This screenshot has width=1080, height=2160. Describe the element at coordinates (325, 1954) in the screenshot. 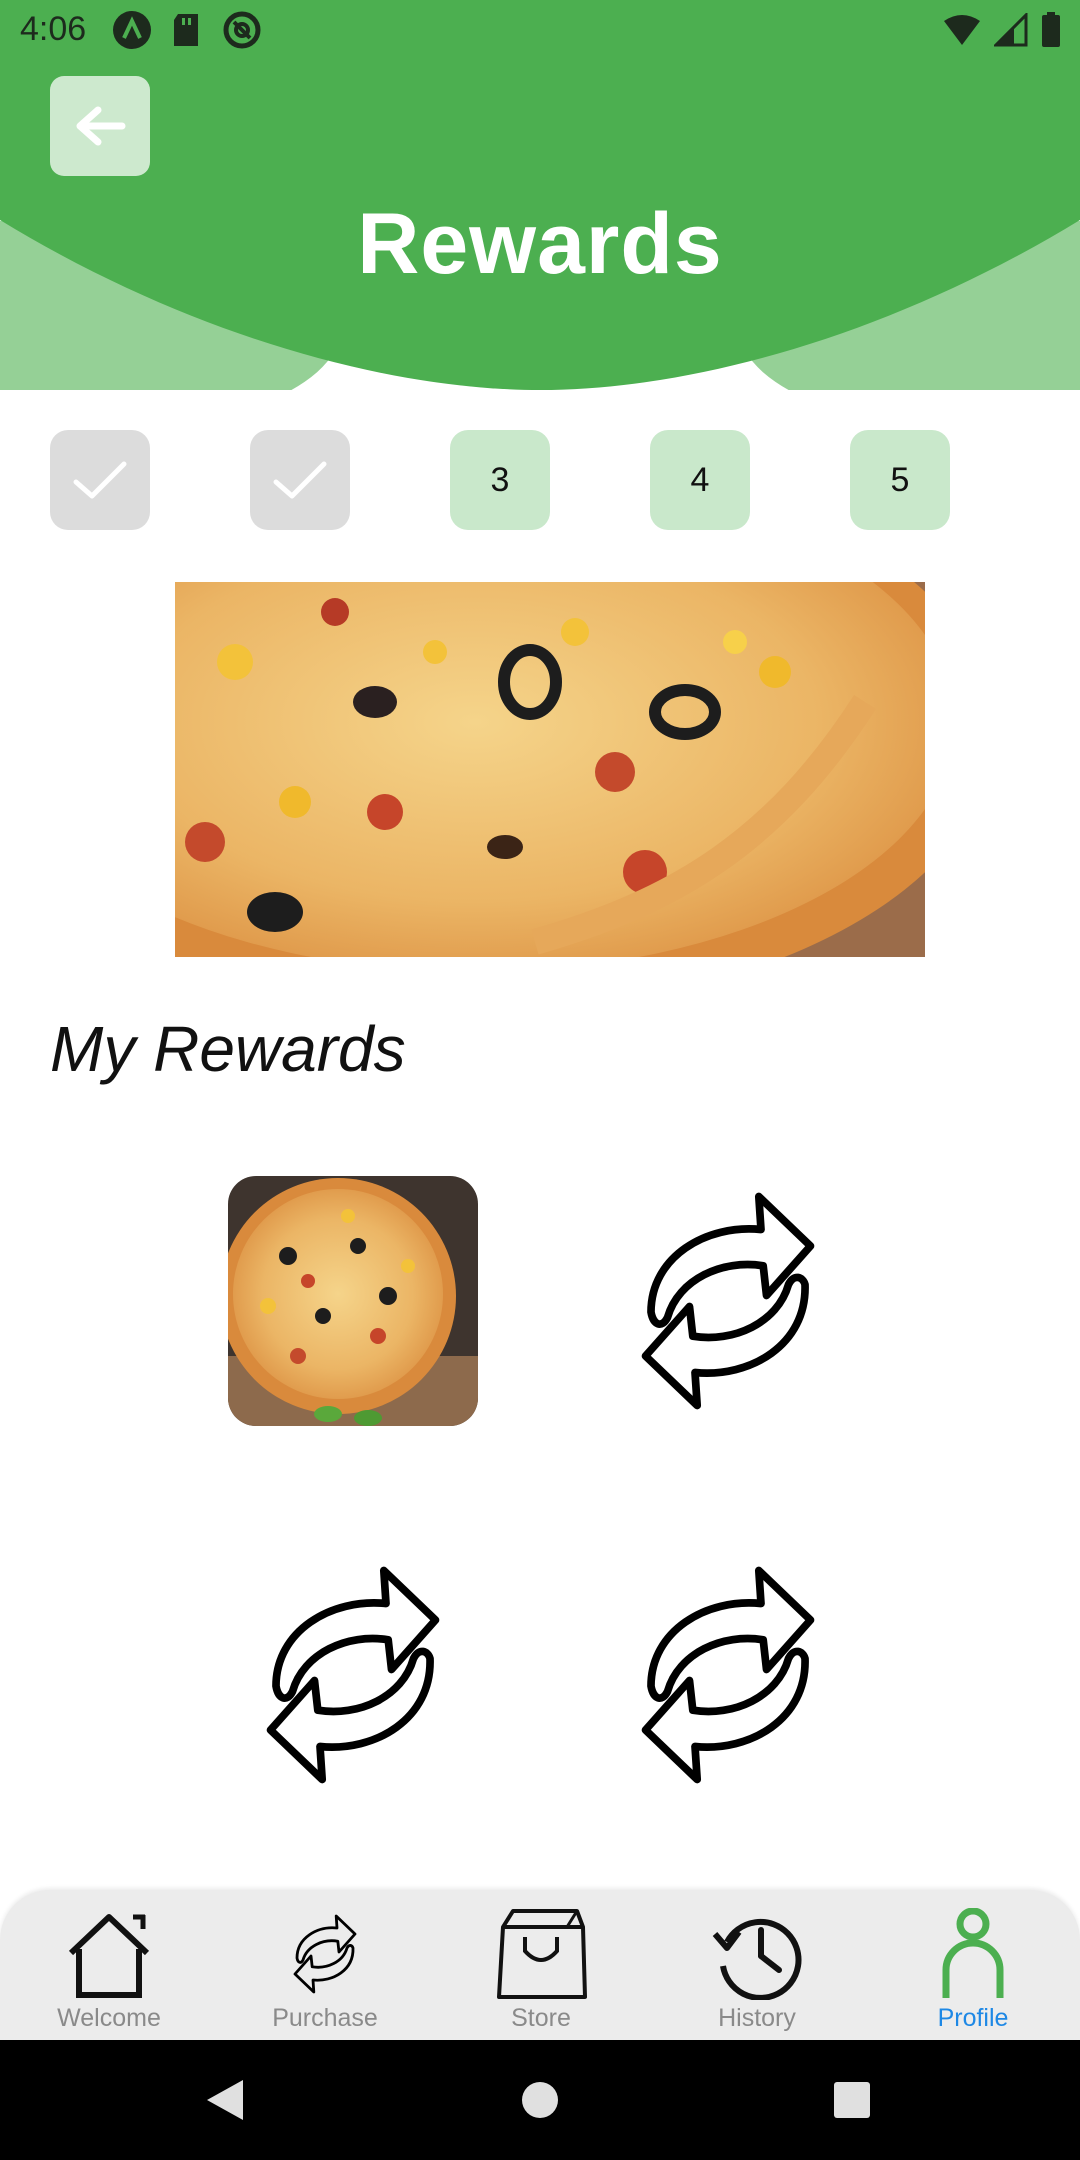

I see `refresh-icon` at that location.